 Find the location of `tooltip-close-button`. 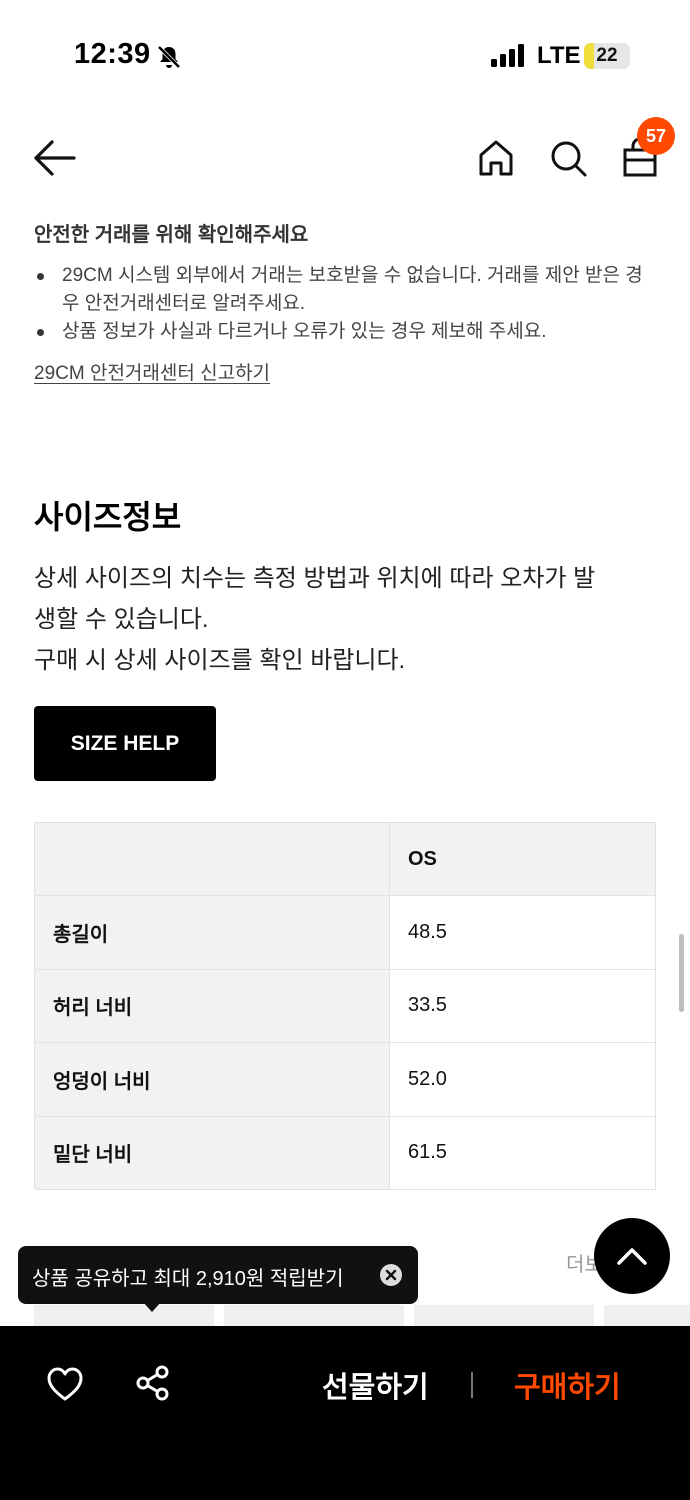

tooltip-close-button is located at coordinates (391, 1275).